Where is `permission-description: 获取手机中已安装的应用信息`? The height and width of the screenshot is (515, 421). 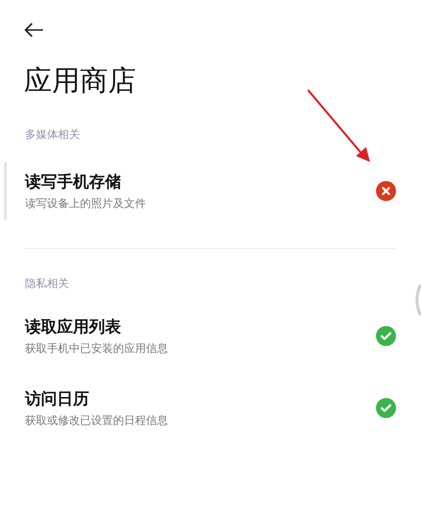
permission-description: 获取手机中已安装的应用信息 is located at coordinates (96, 348).